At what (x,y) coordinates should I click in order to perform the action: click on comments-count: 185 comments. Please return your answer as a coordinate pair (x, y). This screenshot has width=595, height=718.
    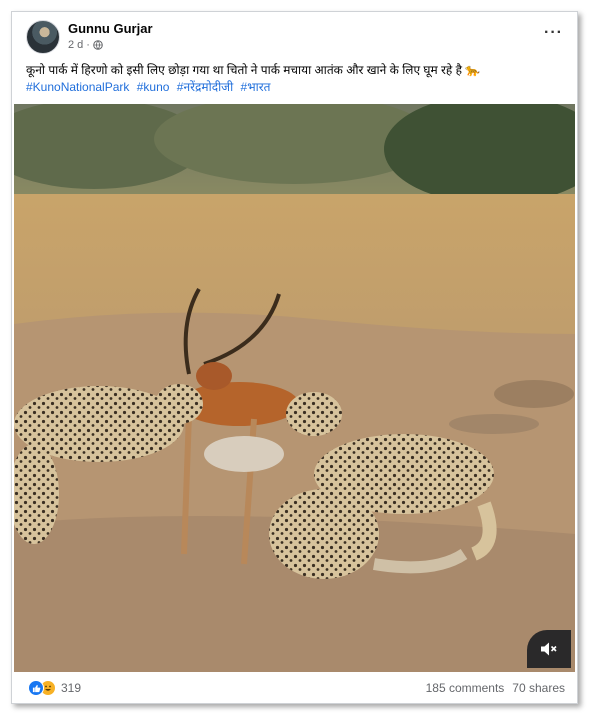
    Looking at the image, I should click on (465, 688).